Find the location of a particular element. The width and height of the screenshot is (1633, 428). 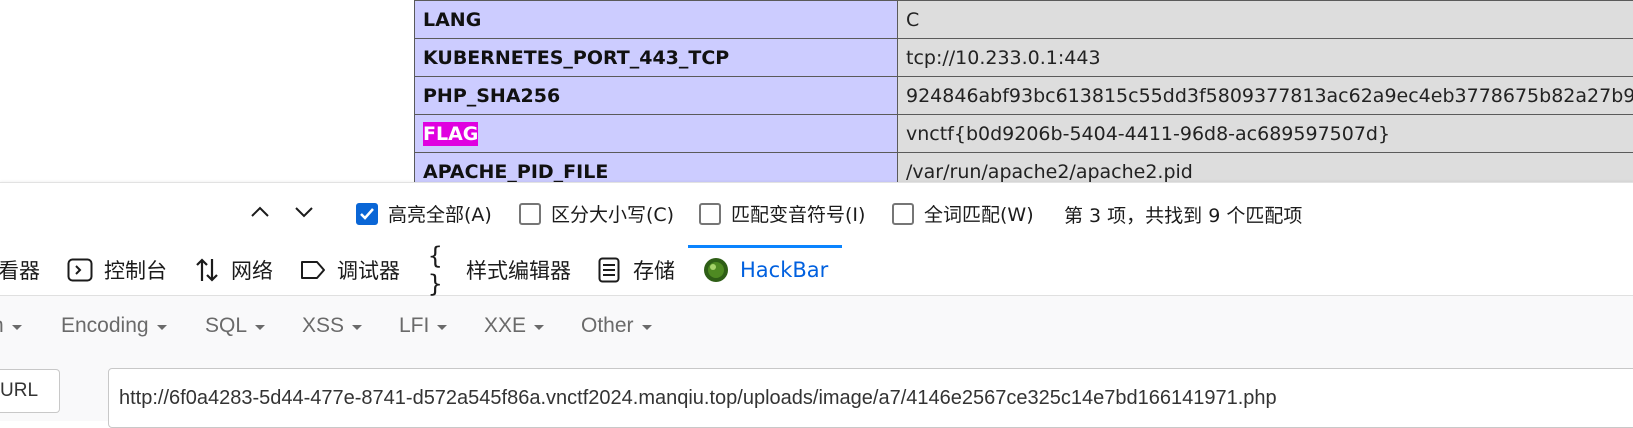

tab-network: 网络 is located at coordinates (233, 270).